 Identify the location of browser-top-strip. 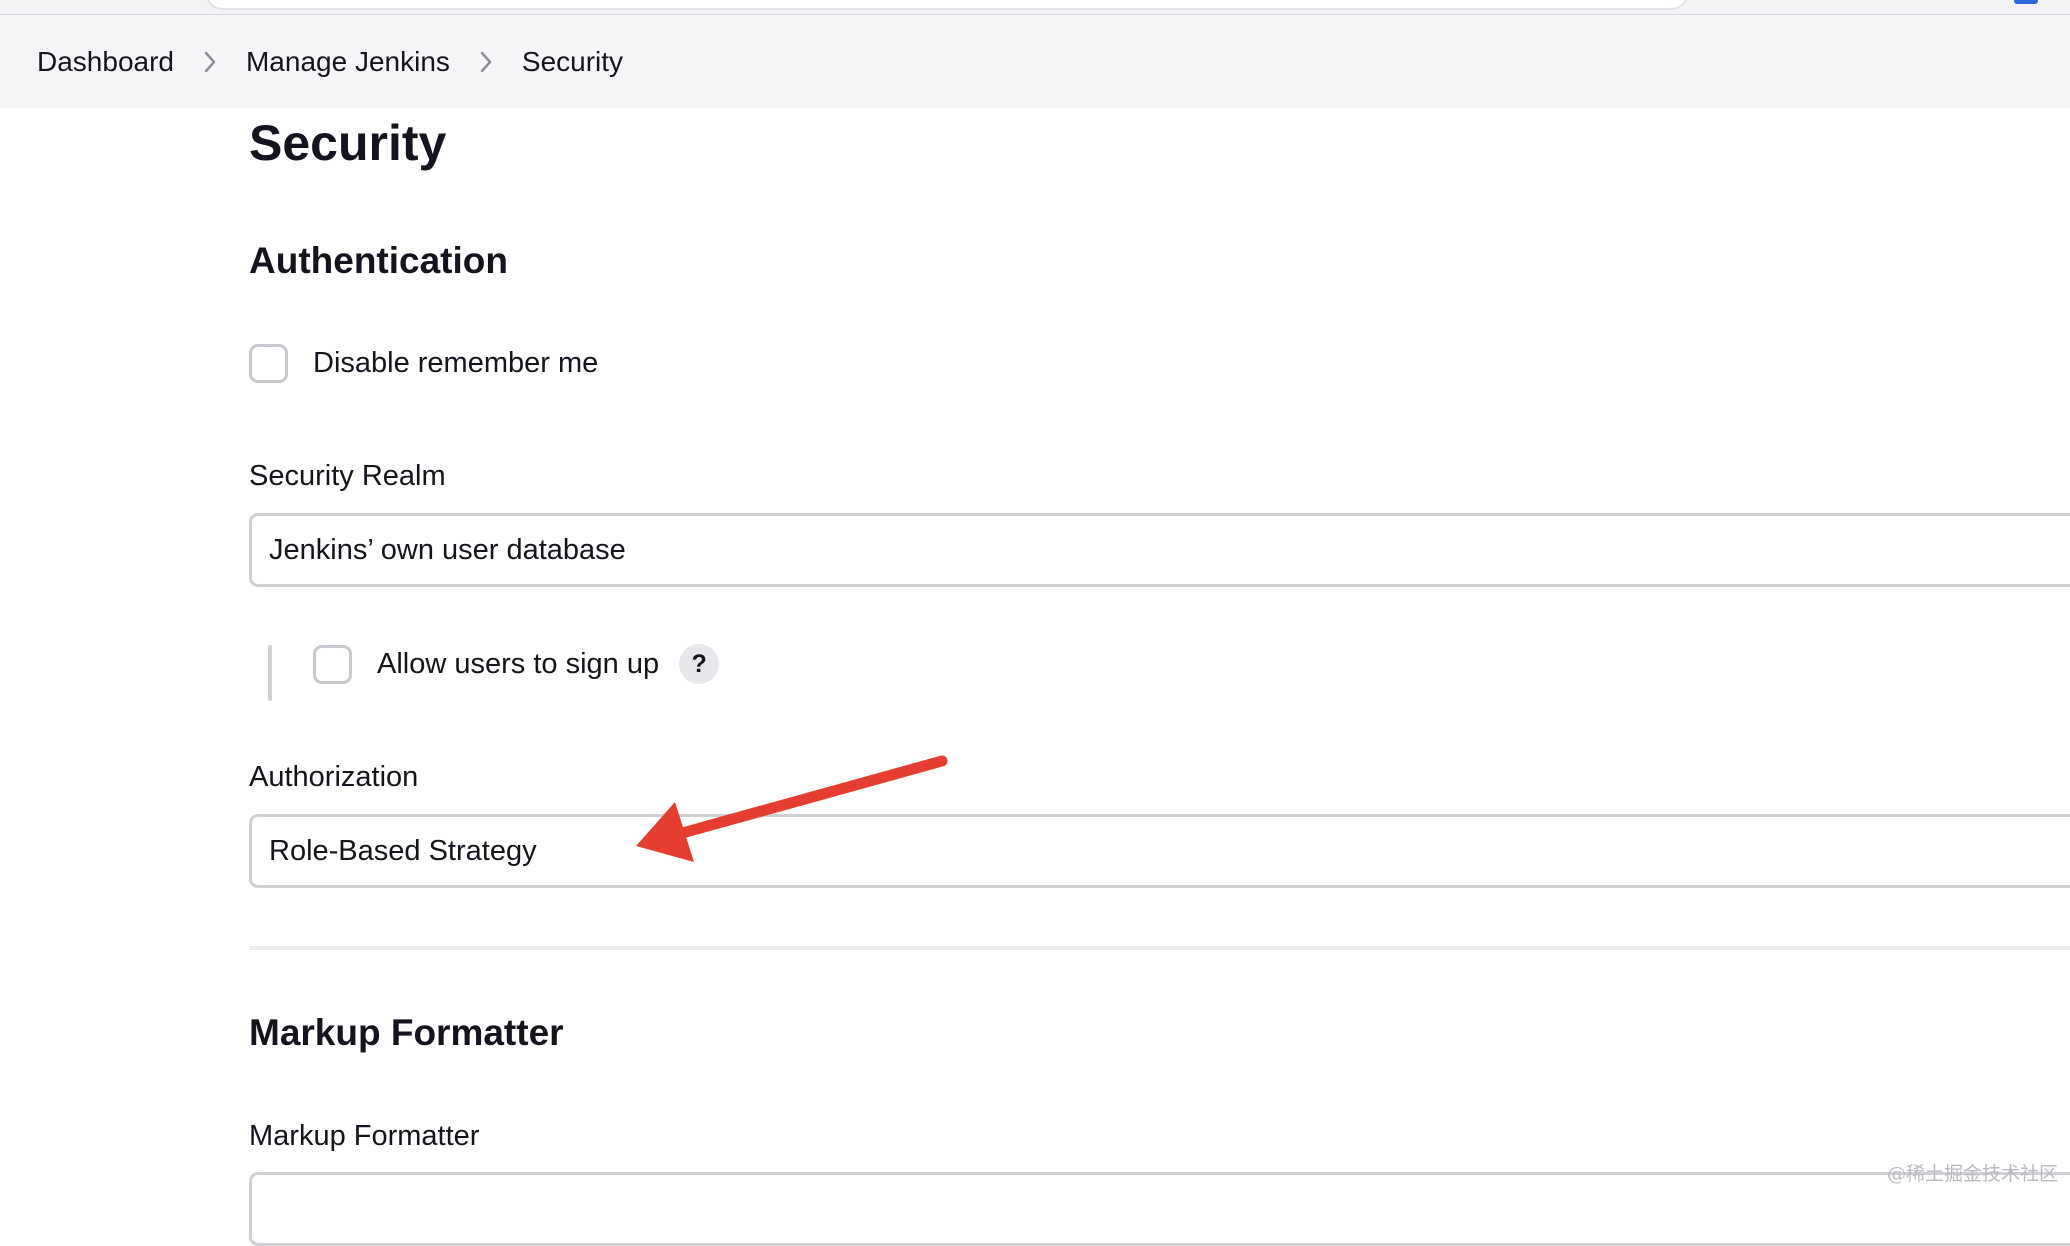
(1035, 7).